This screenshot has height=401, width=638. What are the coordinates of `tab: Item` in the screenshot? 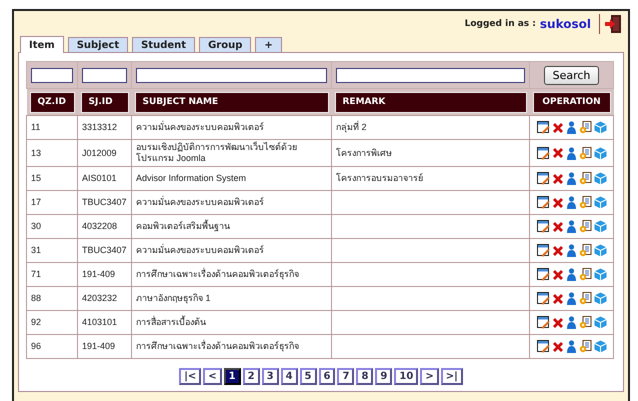 It's located at (42, 44).